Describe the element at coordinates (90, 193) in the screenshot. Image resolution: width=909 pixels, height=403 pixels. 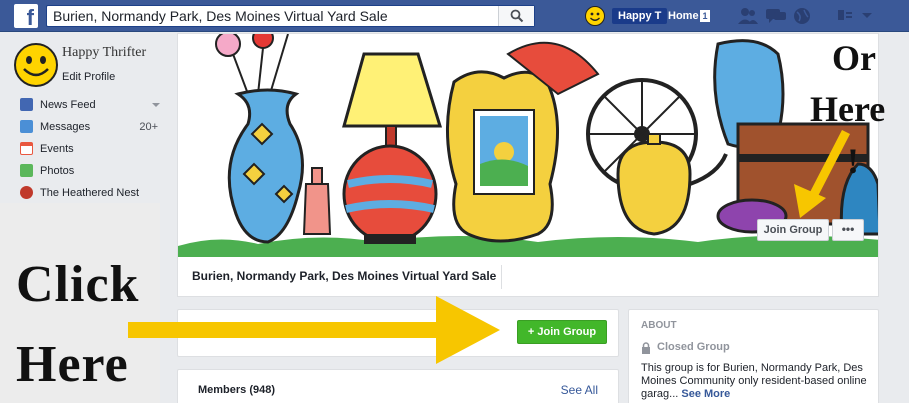
I see `sidebar-item-label: The Heathered Nest` at that location.